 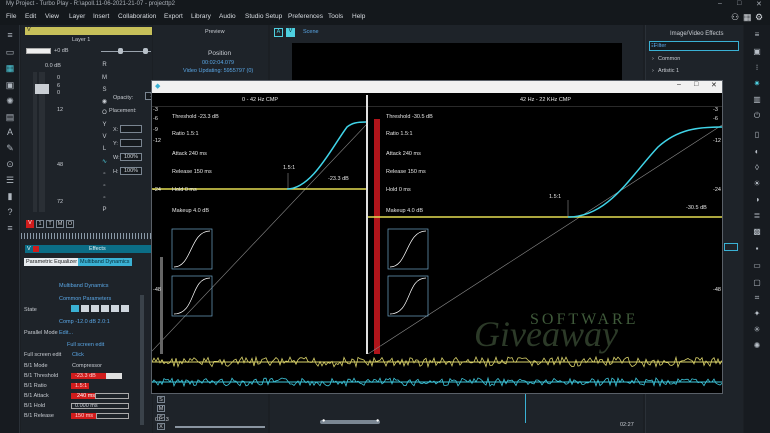 I want to click on scroll-right-knob: ●, so click(x=377, y=421).